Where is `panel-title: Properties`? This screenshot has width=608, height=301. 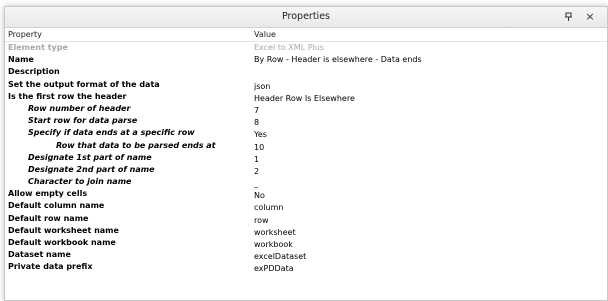
panel-title: Properties is located at coordinates (305, 16).